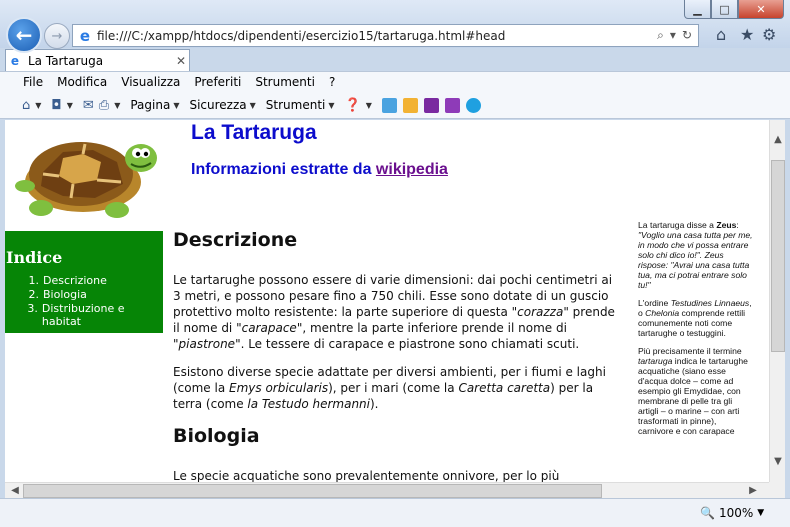 The image size is (790, 527). I want to click on scroll-right-icon: ▶, so click(753, 491).